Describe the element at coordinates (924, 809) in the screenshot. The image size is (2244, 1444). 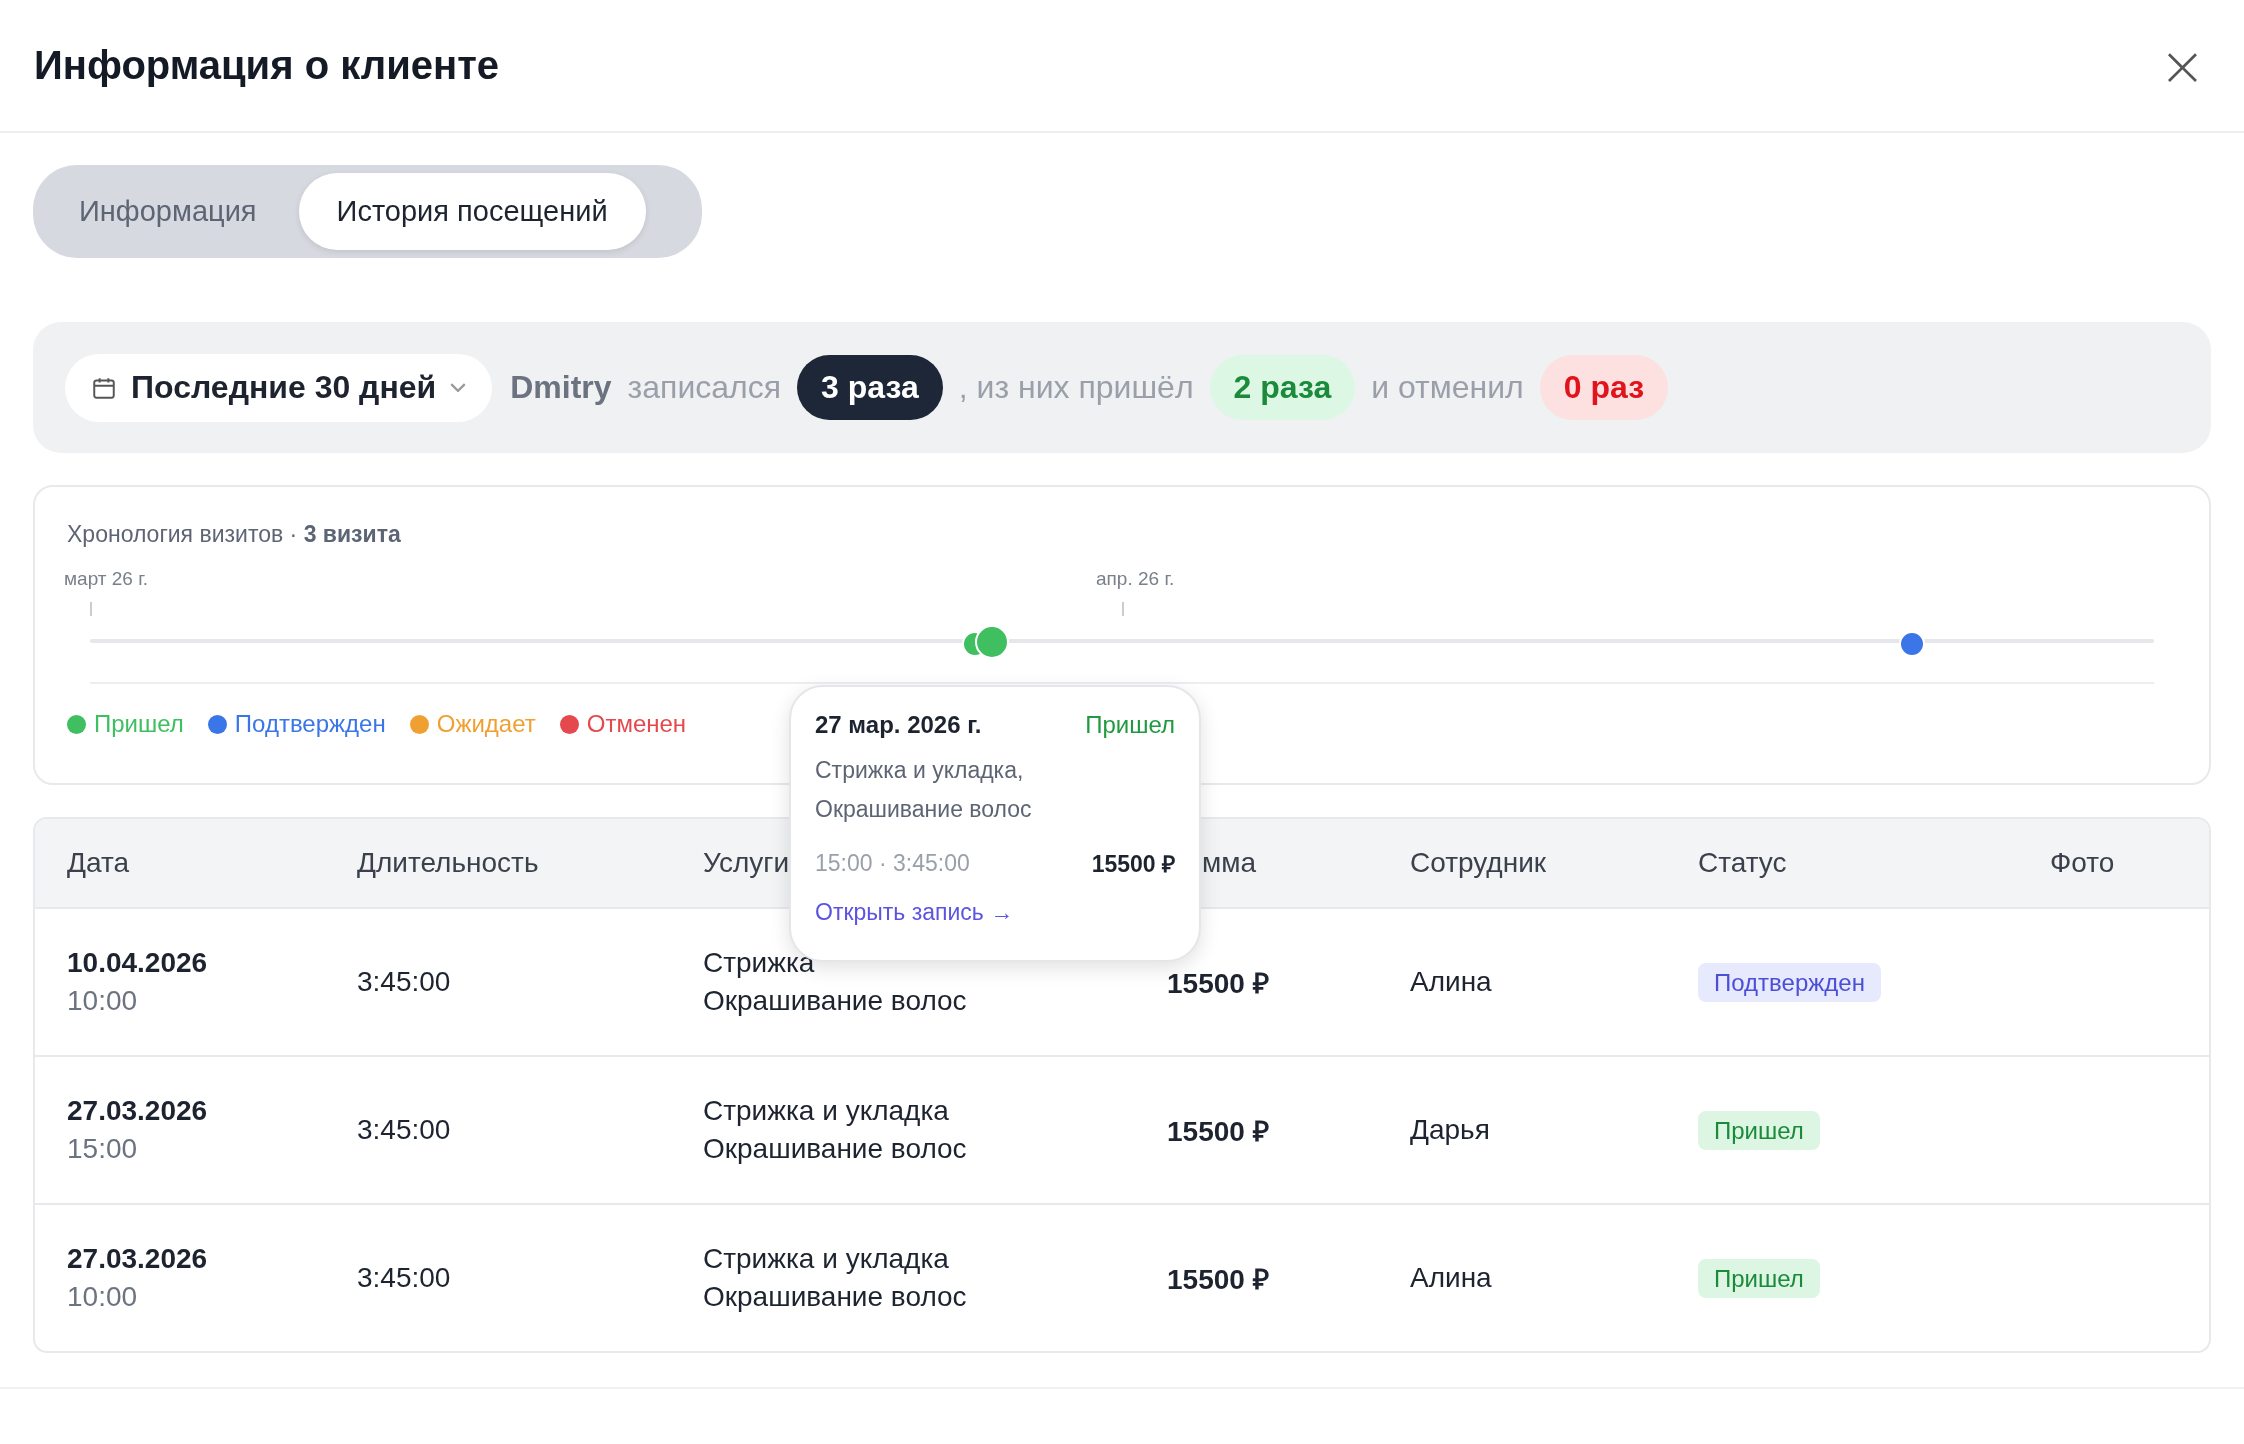
I see `tooltip-service: Окрашивание волос` at that location.